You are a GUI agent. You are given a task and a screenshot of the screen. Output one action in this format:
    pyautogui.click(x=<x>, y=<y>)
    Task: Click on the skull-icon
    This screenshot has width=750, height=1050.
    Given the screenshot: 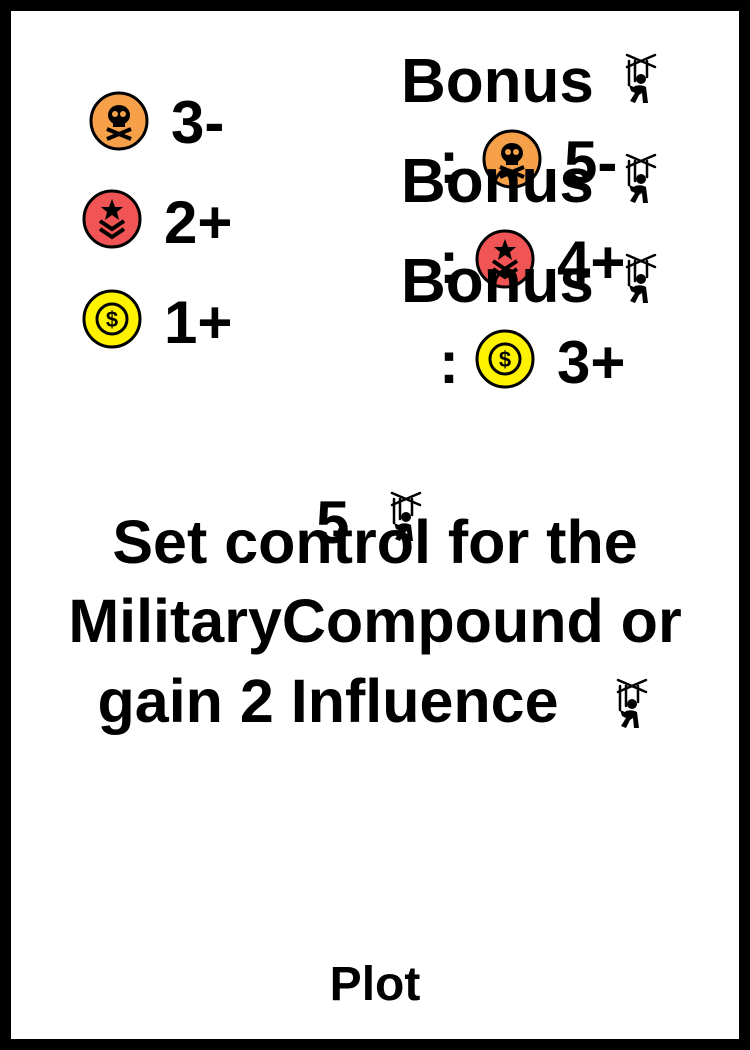 What is the action you would take?
    pyautogui.click(x=119, y=121)
    